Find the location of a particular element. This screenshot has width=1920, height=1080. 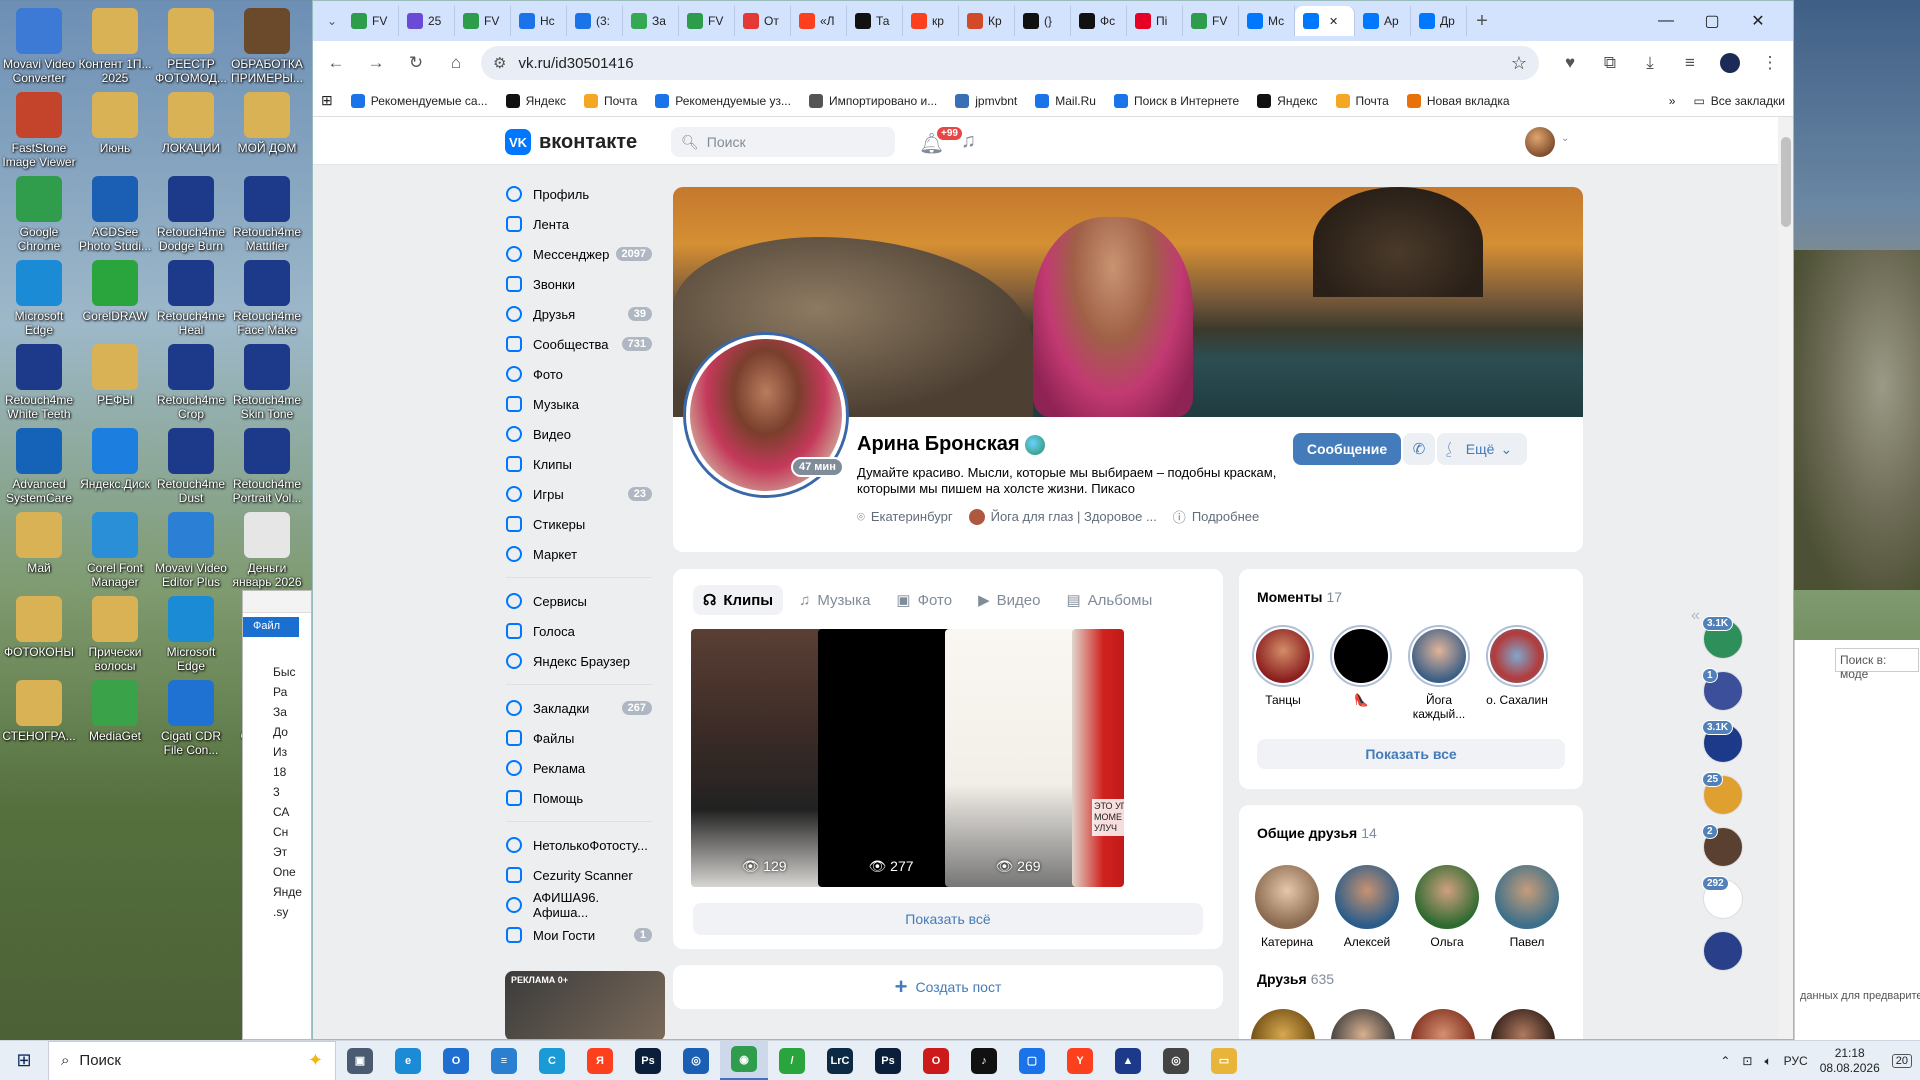

desktop-icon: Retouch4me Face Make is located at coordinates (267, 298).